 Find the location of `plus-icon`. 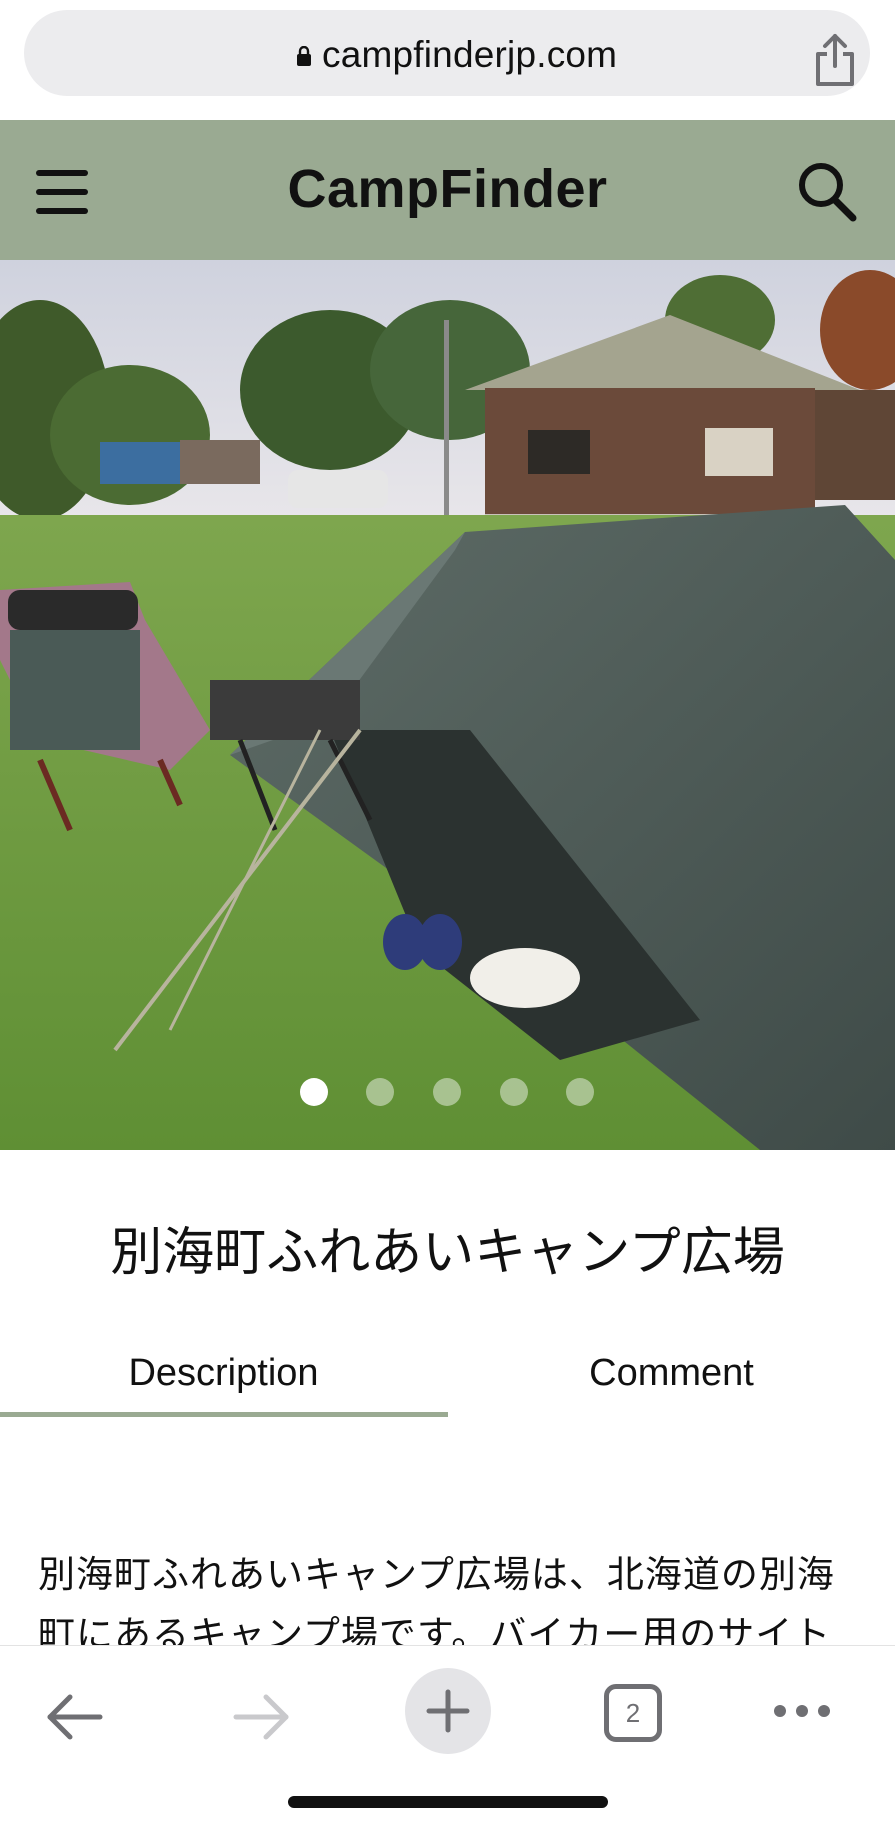

plus-icon is located at coordinates (448, 1711).